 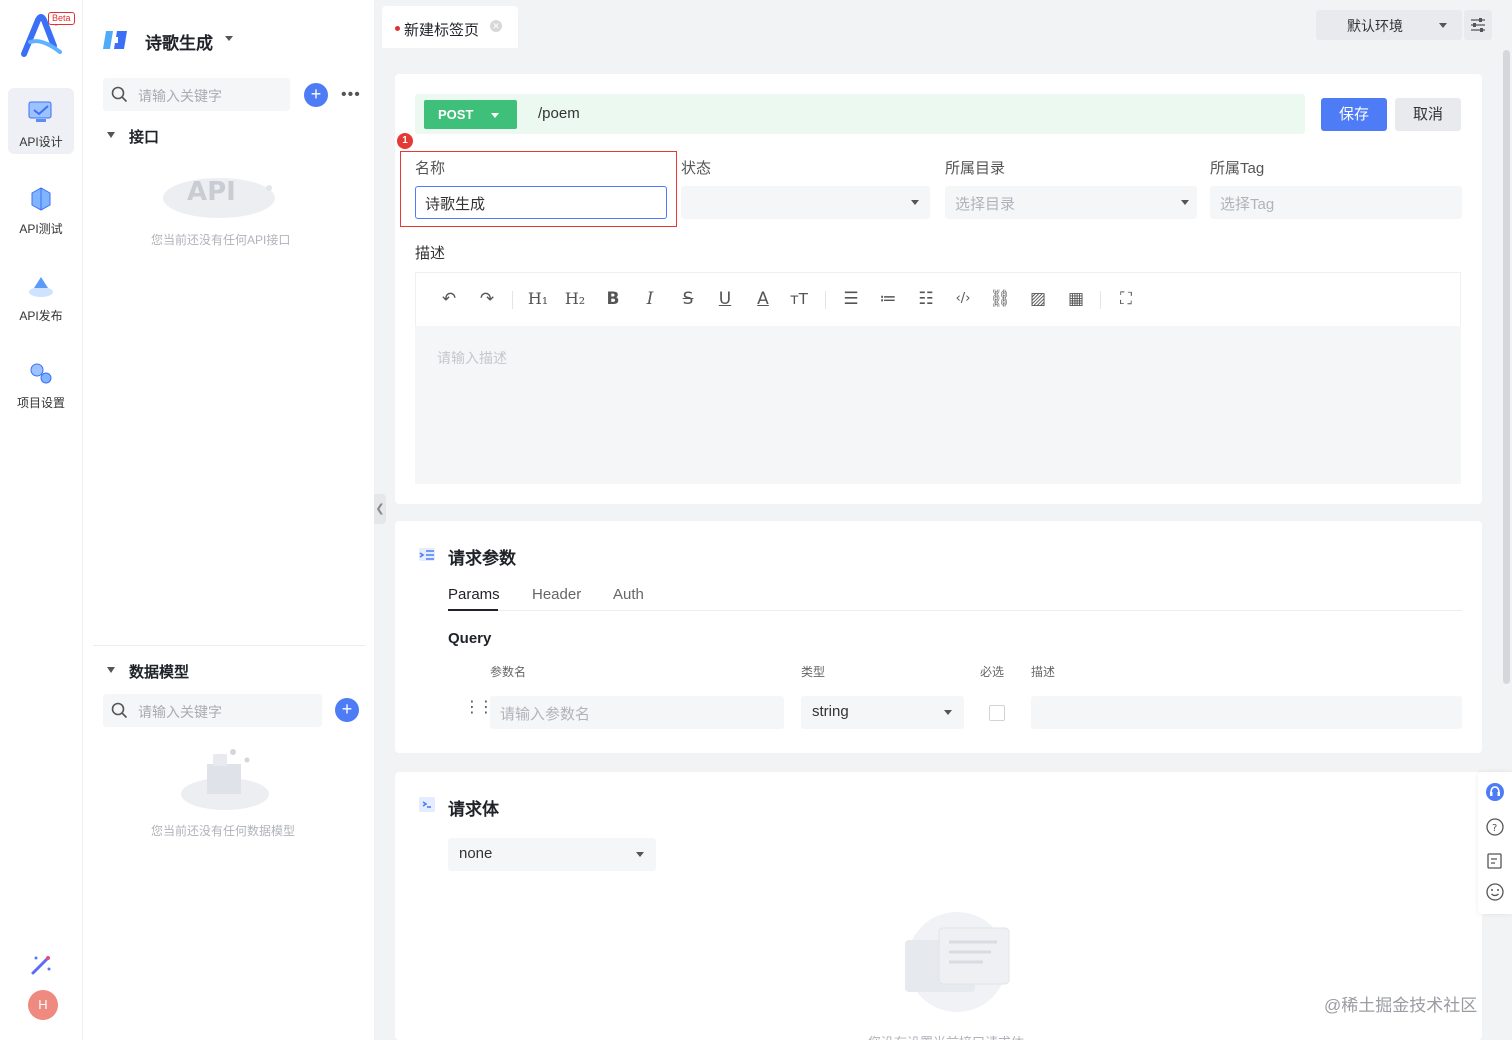 I want to click on image-icon: ▨, so click(x=1038, y=299).